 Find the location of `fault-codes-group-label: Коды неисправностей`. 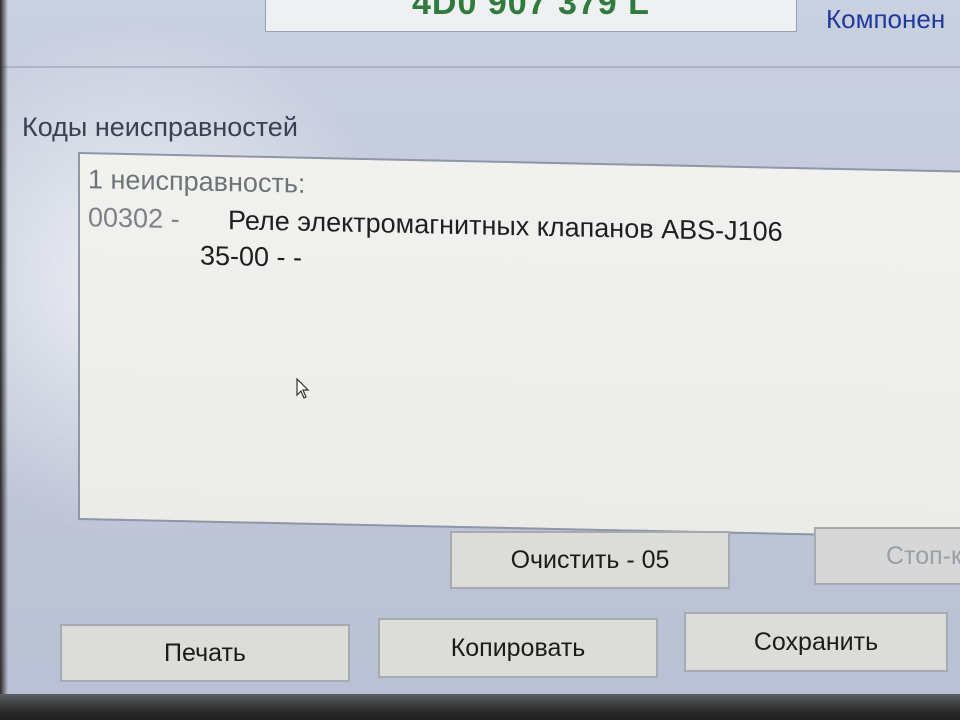

fault-codes-group-label: Коды неисправностей is located at coordinates (160, 127).